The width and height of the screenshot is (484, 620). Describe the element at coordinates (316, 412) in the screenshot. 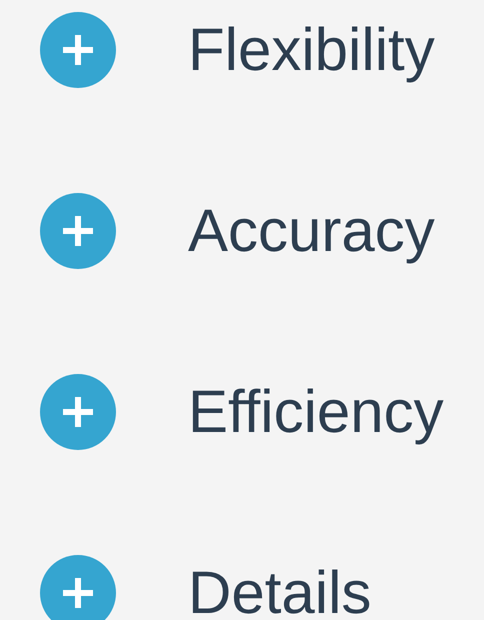

I see `section-title: Efficiency` at that location.